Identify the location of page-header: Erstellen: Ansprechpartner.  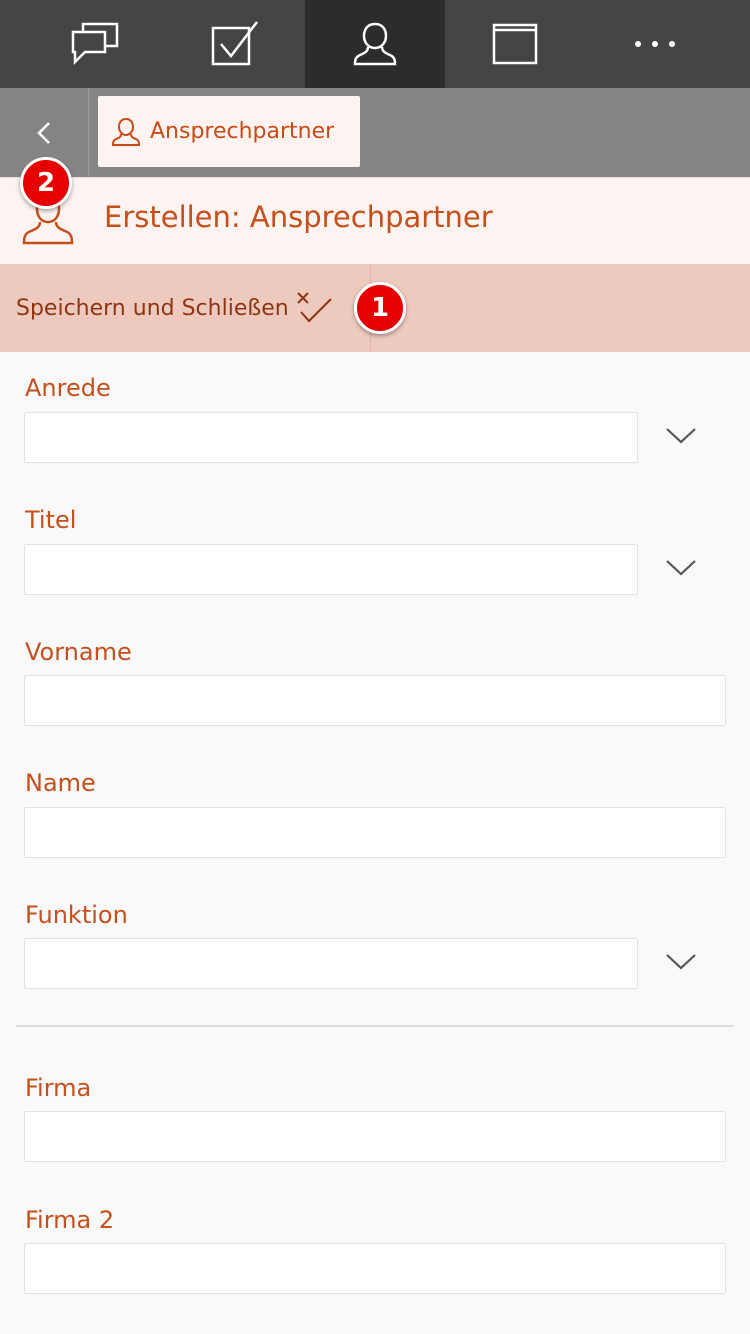
(375, 220).